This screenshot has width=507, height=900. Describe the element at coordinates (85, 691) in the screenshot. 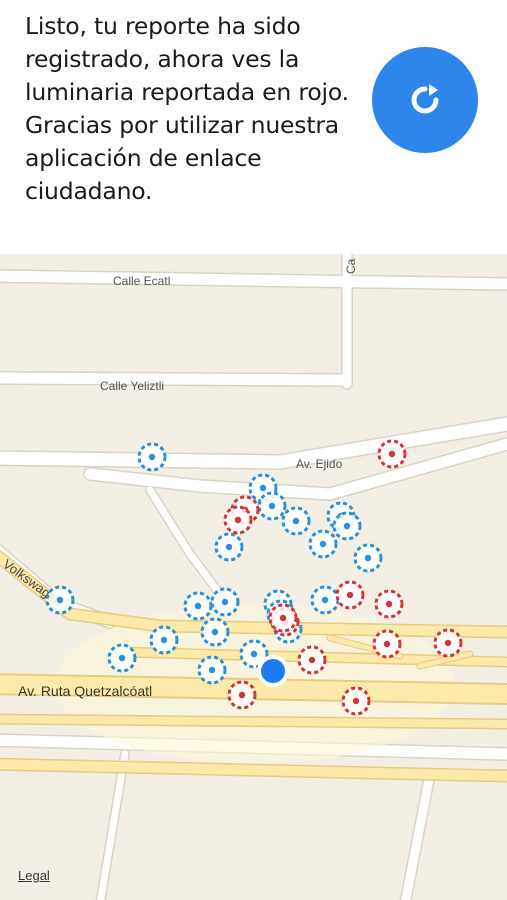

I see `street-label-av-ruta-quetzalcoatl: Av. Ruta Quetzalcóatl` at that location.